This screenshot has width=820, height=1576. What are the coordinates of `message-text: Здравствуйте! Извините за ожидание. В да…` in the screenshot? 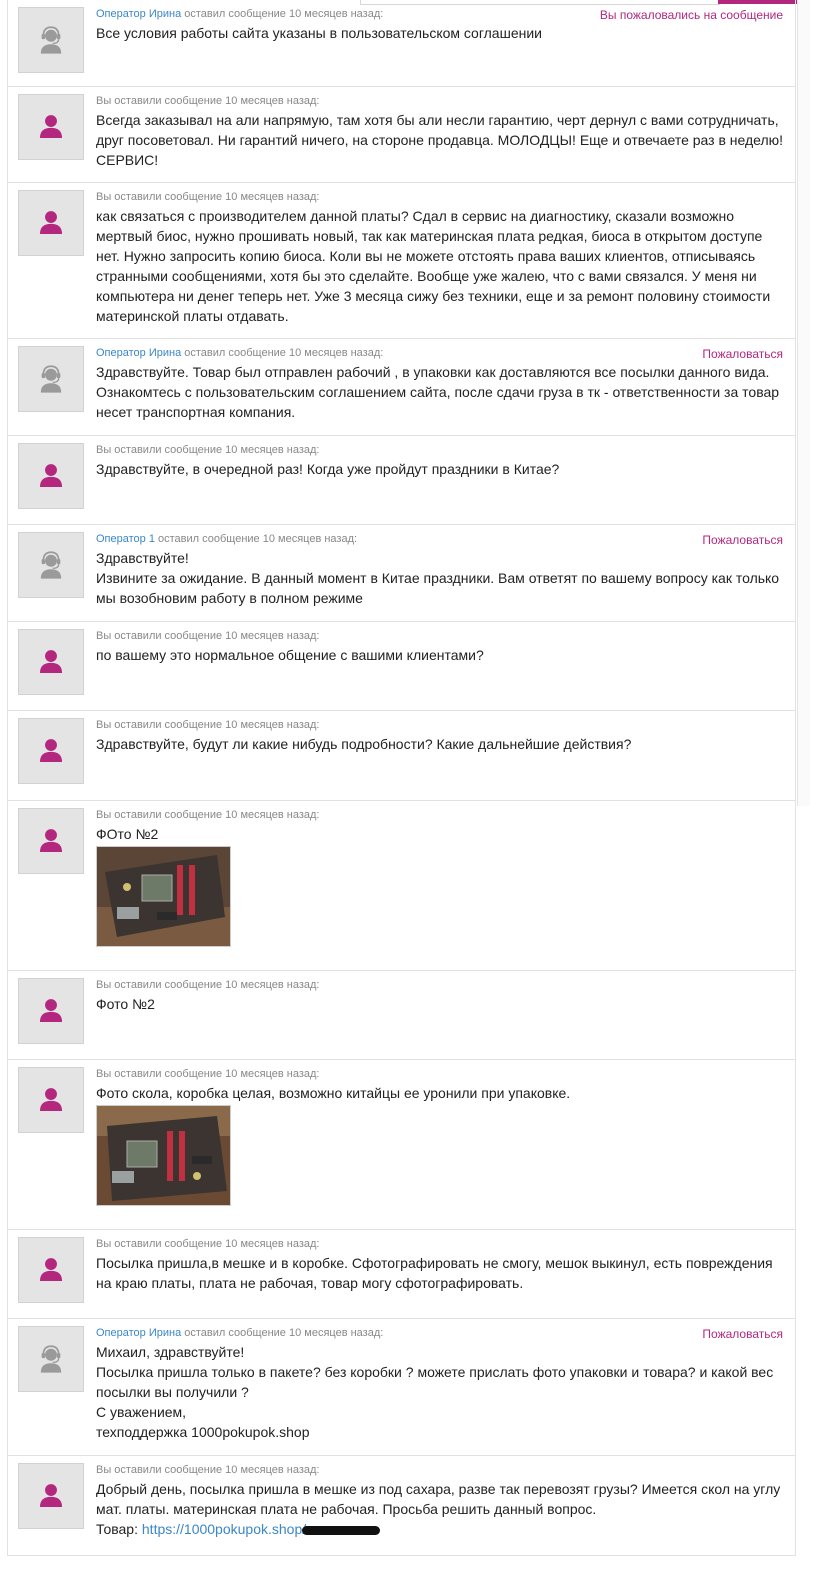 It's located at (438, 578).